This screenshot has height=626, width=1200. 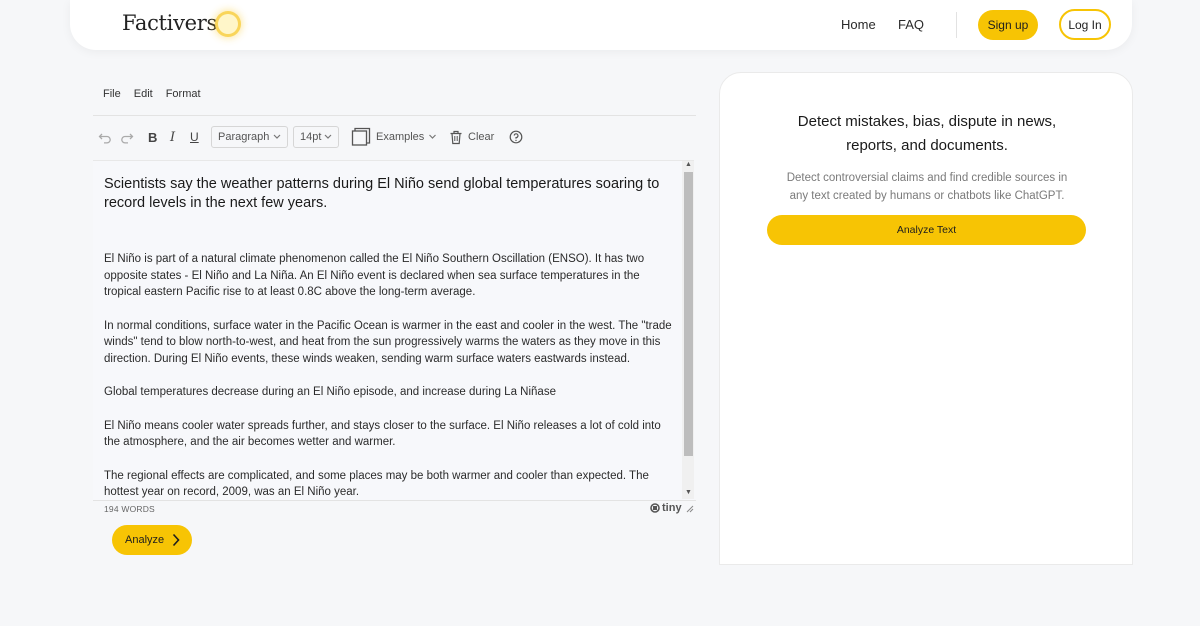 I want to click on signup-button: Sign up, so click(x=1008, y=25).